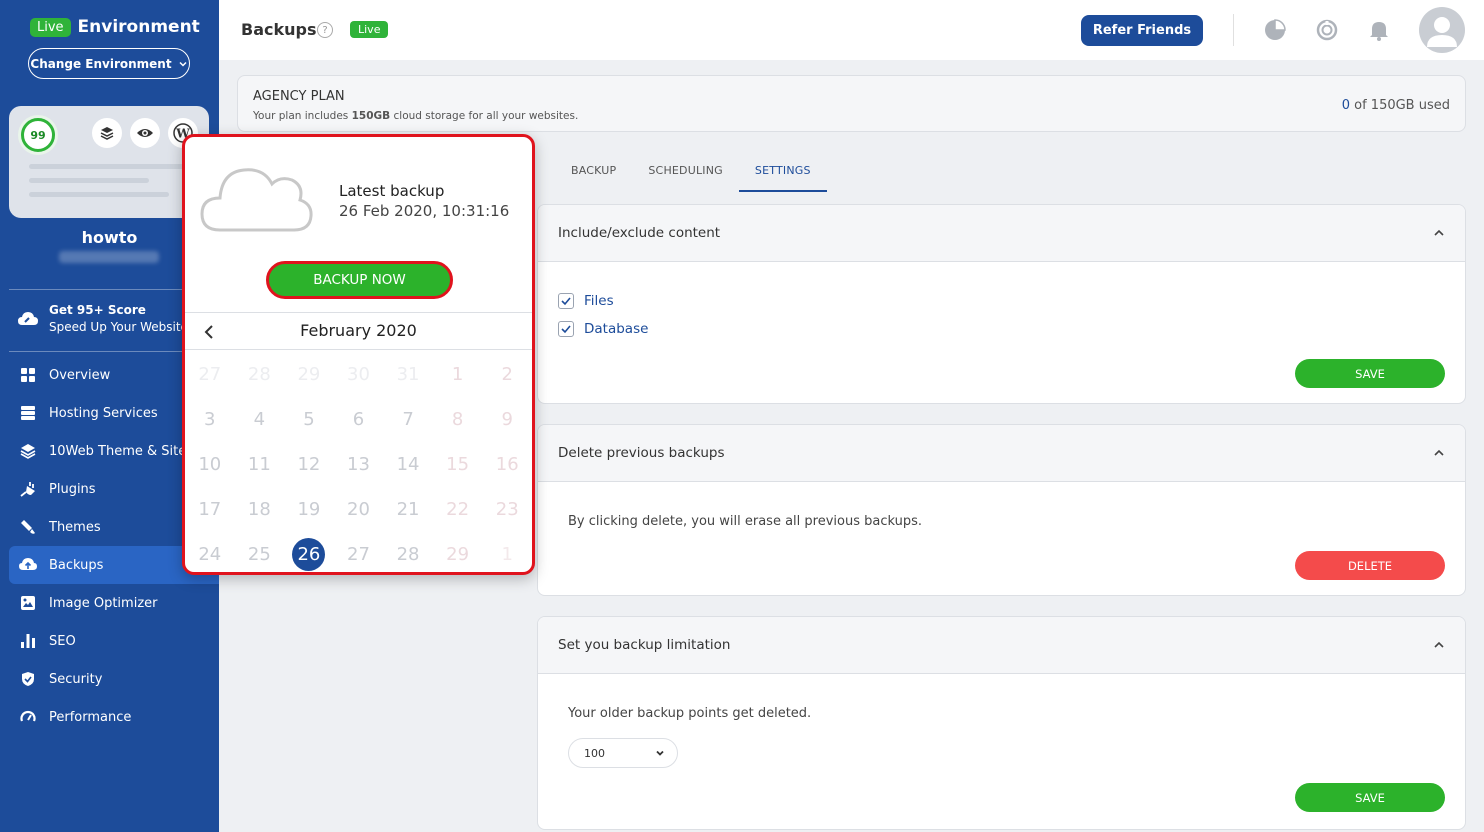 The image size is (1484, 832). Describe the element at coordinates (1142, 30) in the screenshot. I see `refer-friends-button: Refer Friends` at that location.